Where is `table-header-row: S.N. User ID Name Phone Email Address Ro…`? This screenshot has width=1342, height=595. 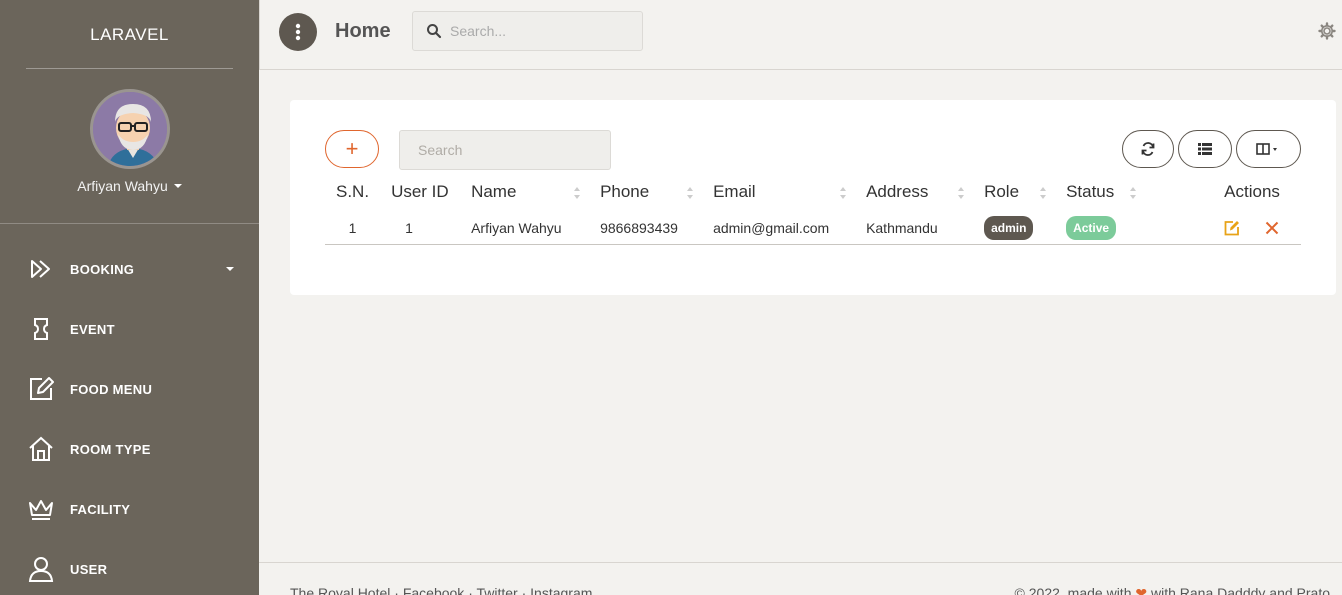
table-header-row: S.N. User ID Name Phone Email Address Ro… is located at coordinates (813, 192).